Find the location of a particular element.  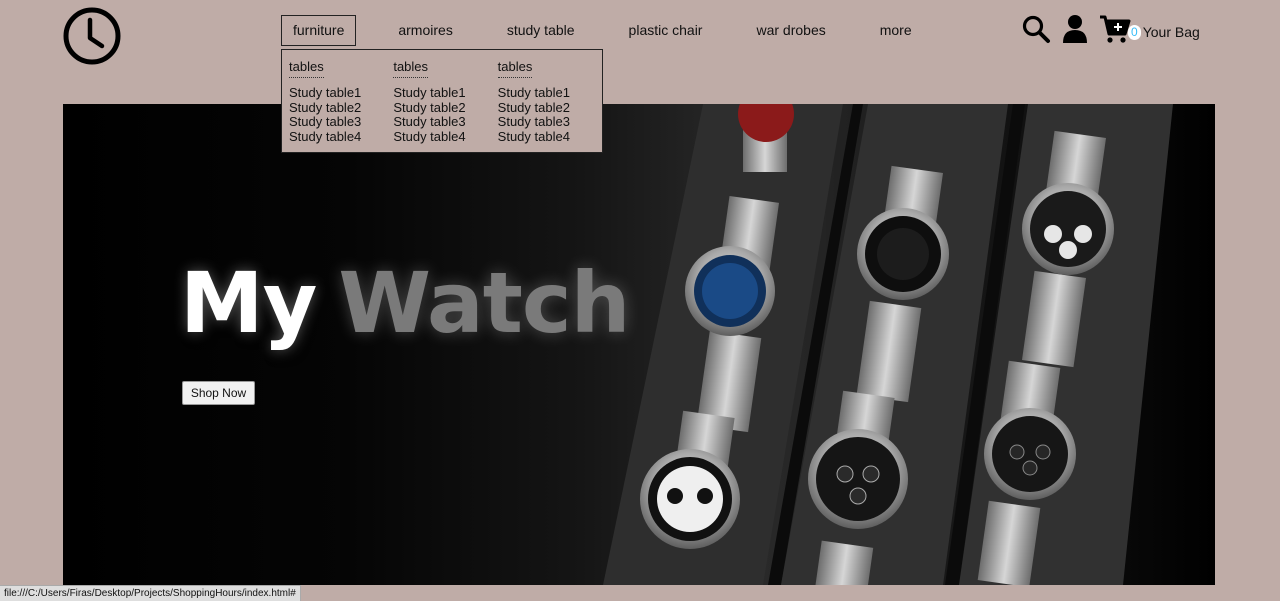

clock-icon is located at coordinates (92, 36).